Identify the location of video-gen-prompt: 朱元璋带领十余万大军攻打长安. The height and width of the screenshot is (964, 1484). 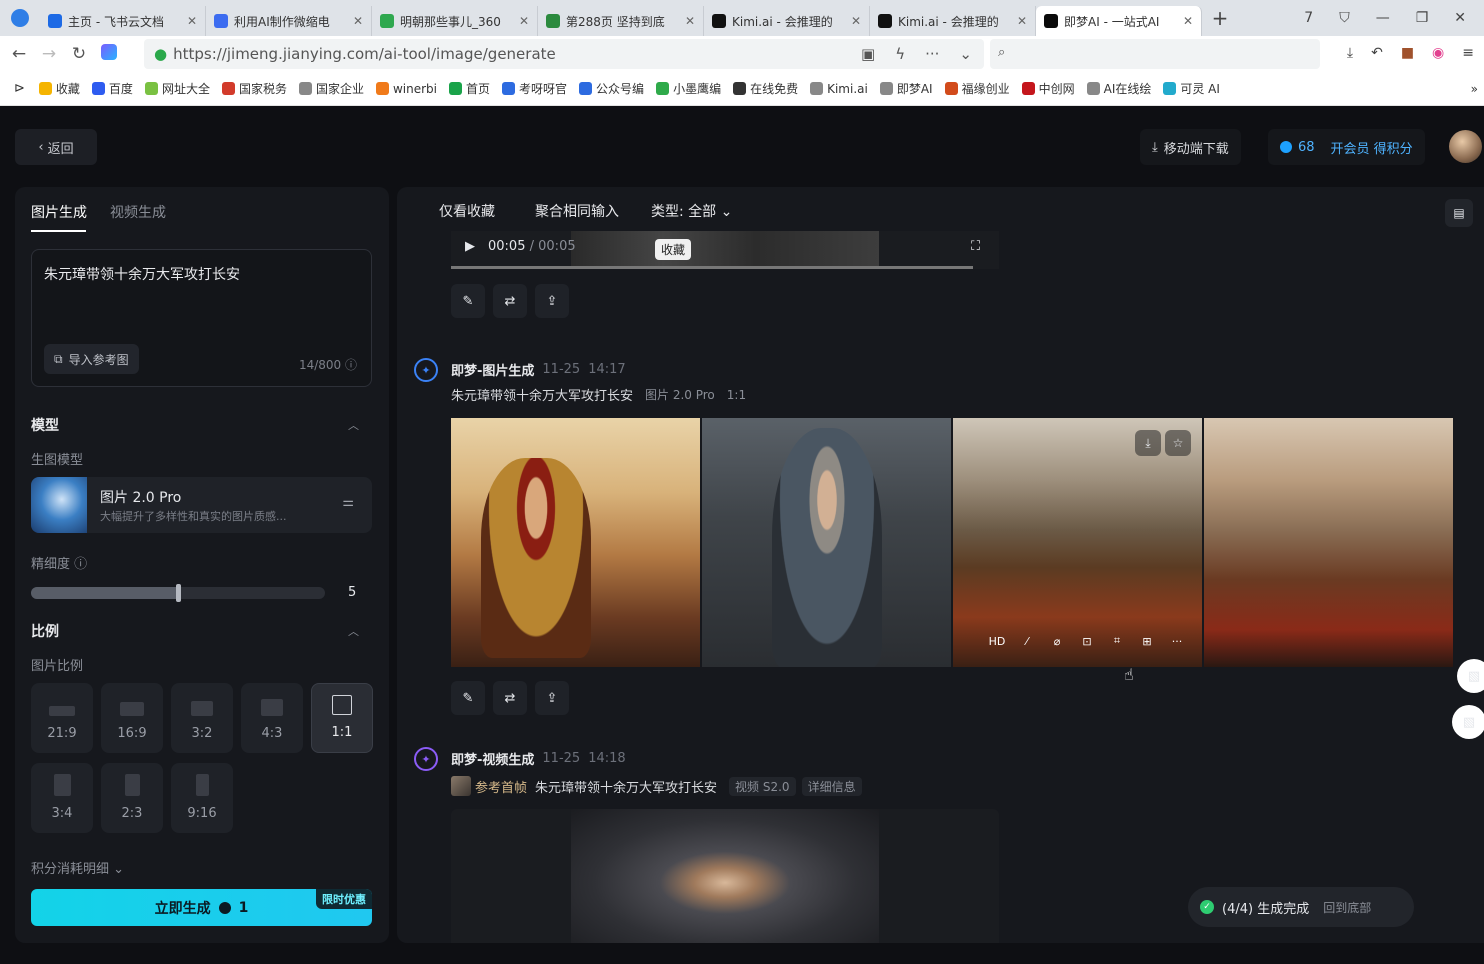
(626, 786).